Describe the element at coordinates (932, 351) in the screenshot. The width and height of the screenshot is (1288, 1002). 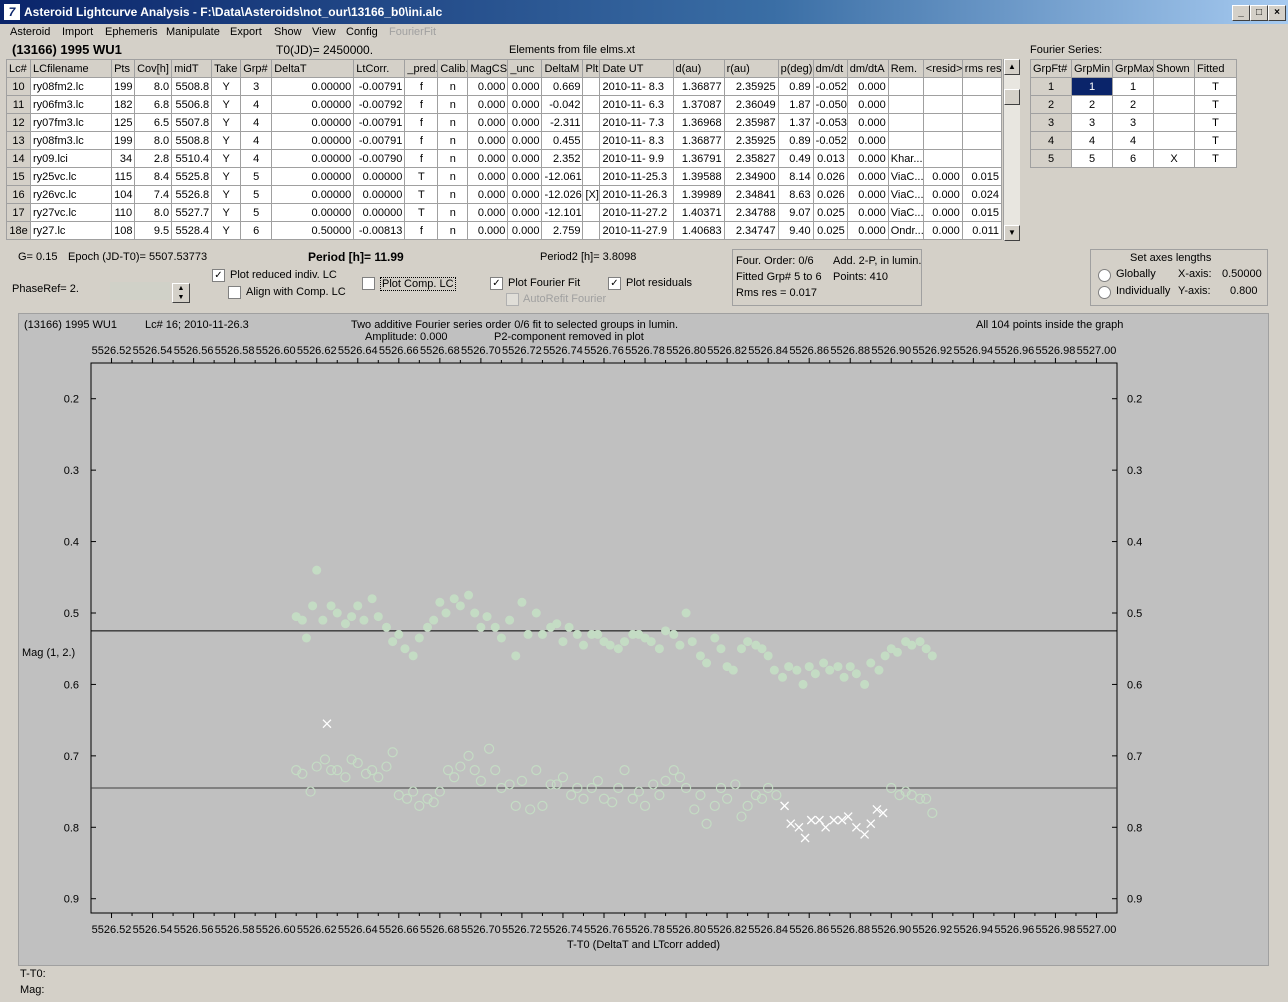
I see `x-tick-label-top: 5526.92` at that location.